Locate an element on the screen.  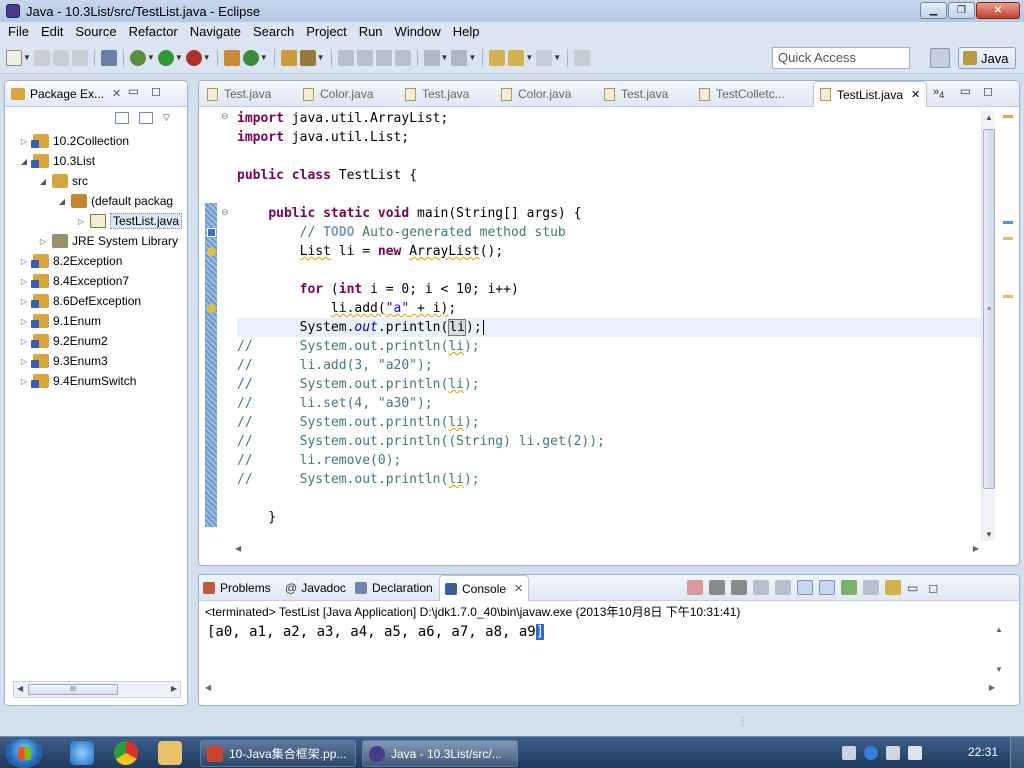
volume-icon is located at coordinates (915, 753).